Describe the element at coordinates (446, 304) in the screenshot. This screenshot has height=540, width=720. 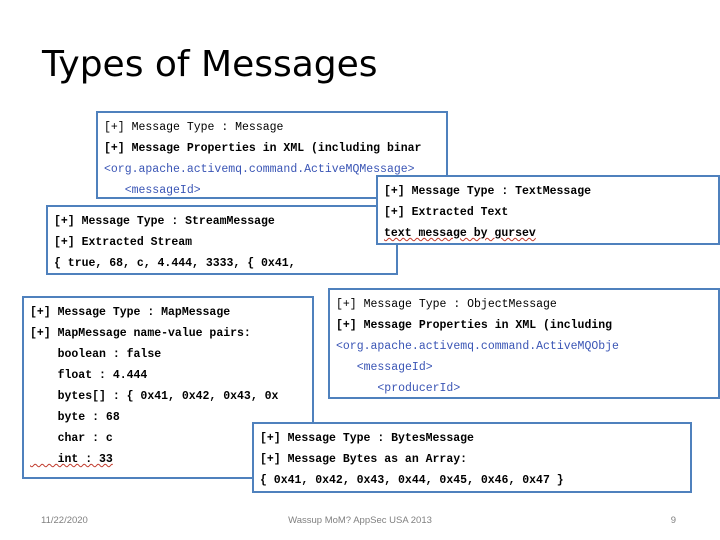
I see `code-line: [+] Message Type : ObjectMessage` at that location.